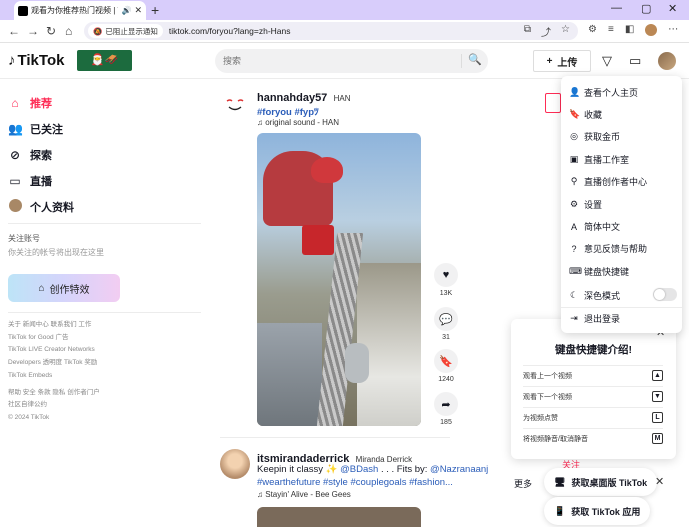  I want to click on comment-action: 💬 31, so click(446, 324).